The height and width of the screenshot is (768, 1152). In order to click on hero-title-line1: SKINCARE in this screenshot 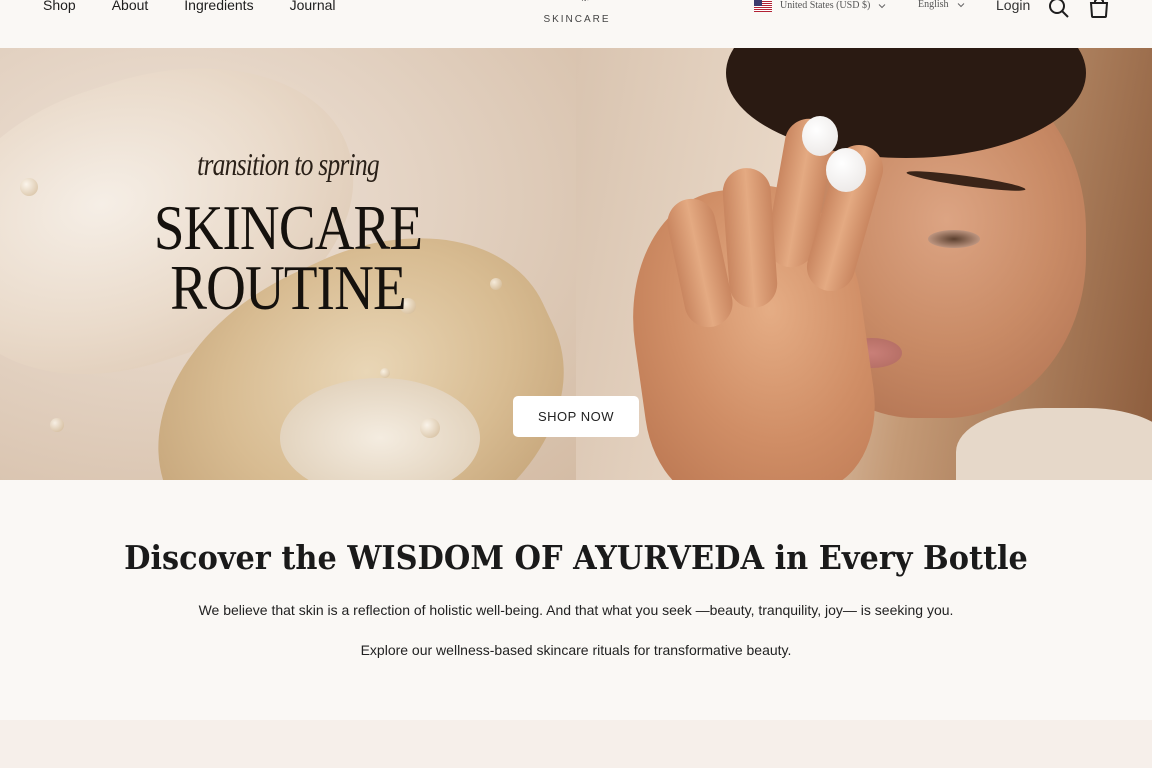, I will do `click(288, 227)`.